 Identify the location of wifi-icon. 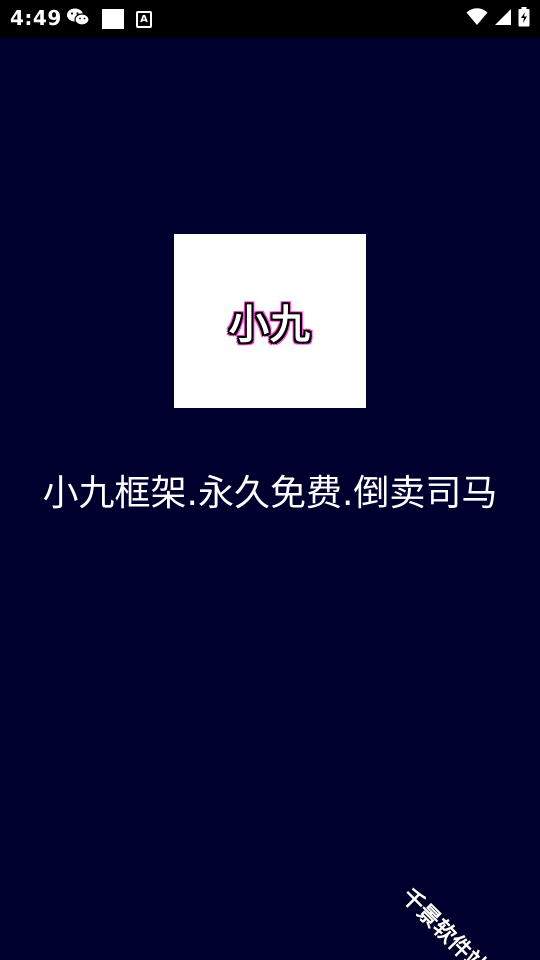
(477, 19).